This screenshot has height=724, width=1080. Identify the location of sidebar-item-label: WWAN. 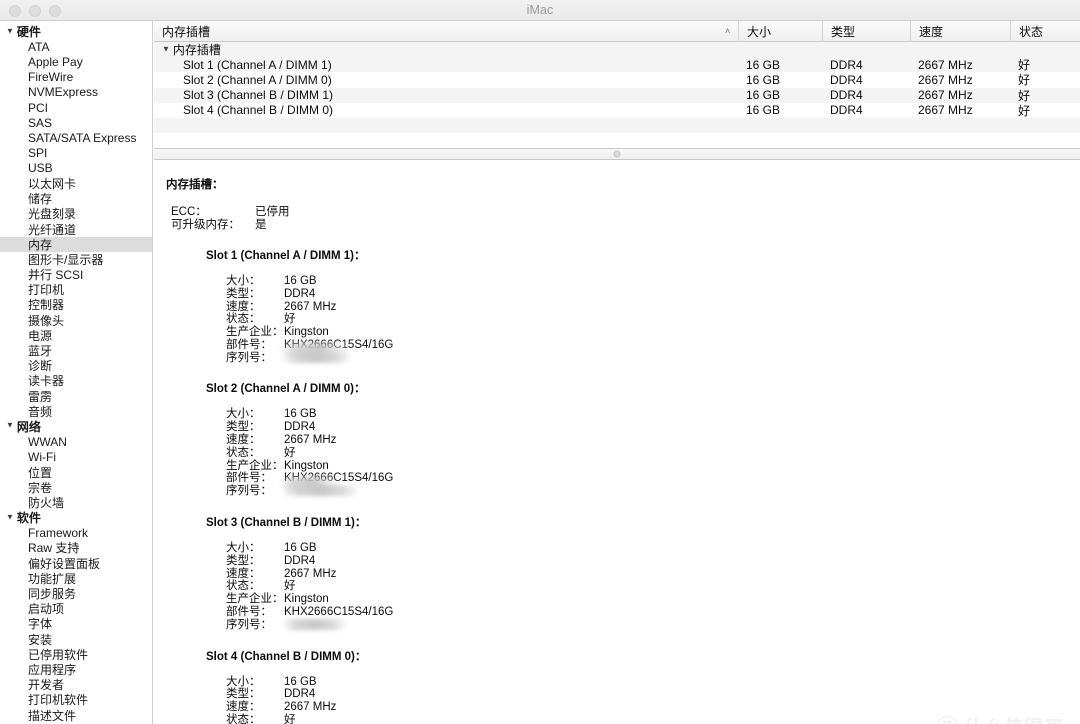
(47, 441).